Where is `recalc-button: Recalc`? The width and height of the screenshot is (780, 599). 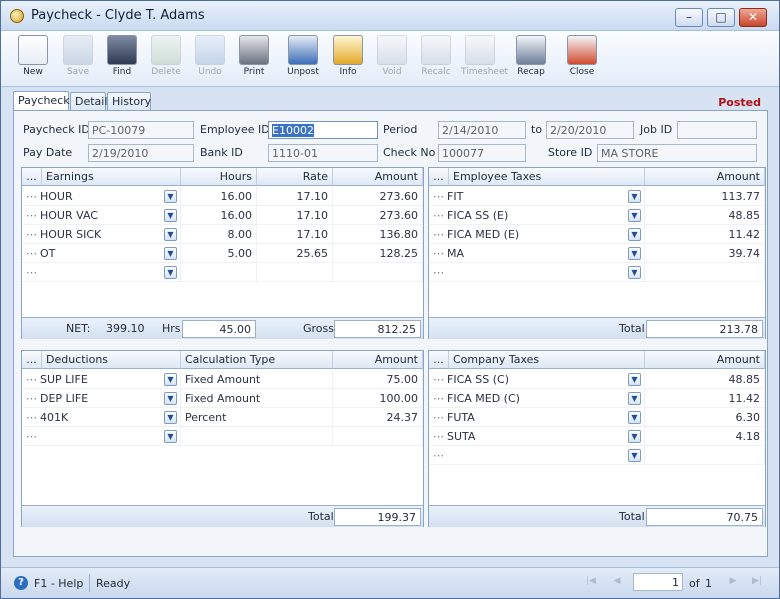 recalc-button: Recalc is located at coordinates (436, 59).